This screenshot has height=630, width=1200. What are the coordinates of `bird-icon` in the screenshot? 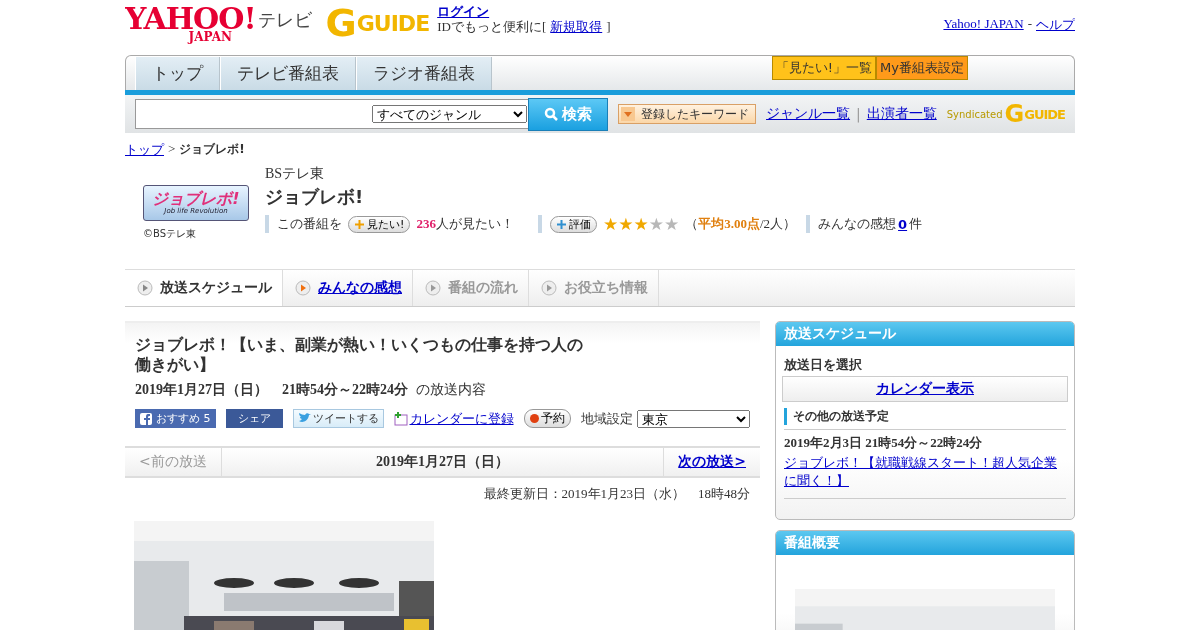 It's located at (304, 418).